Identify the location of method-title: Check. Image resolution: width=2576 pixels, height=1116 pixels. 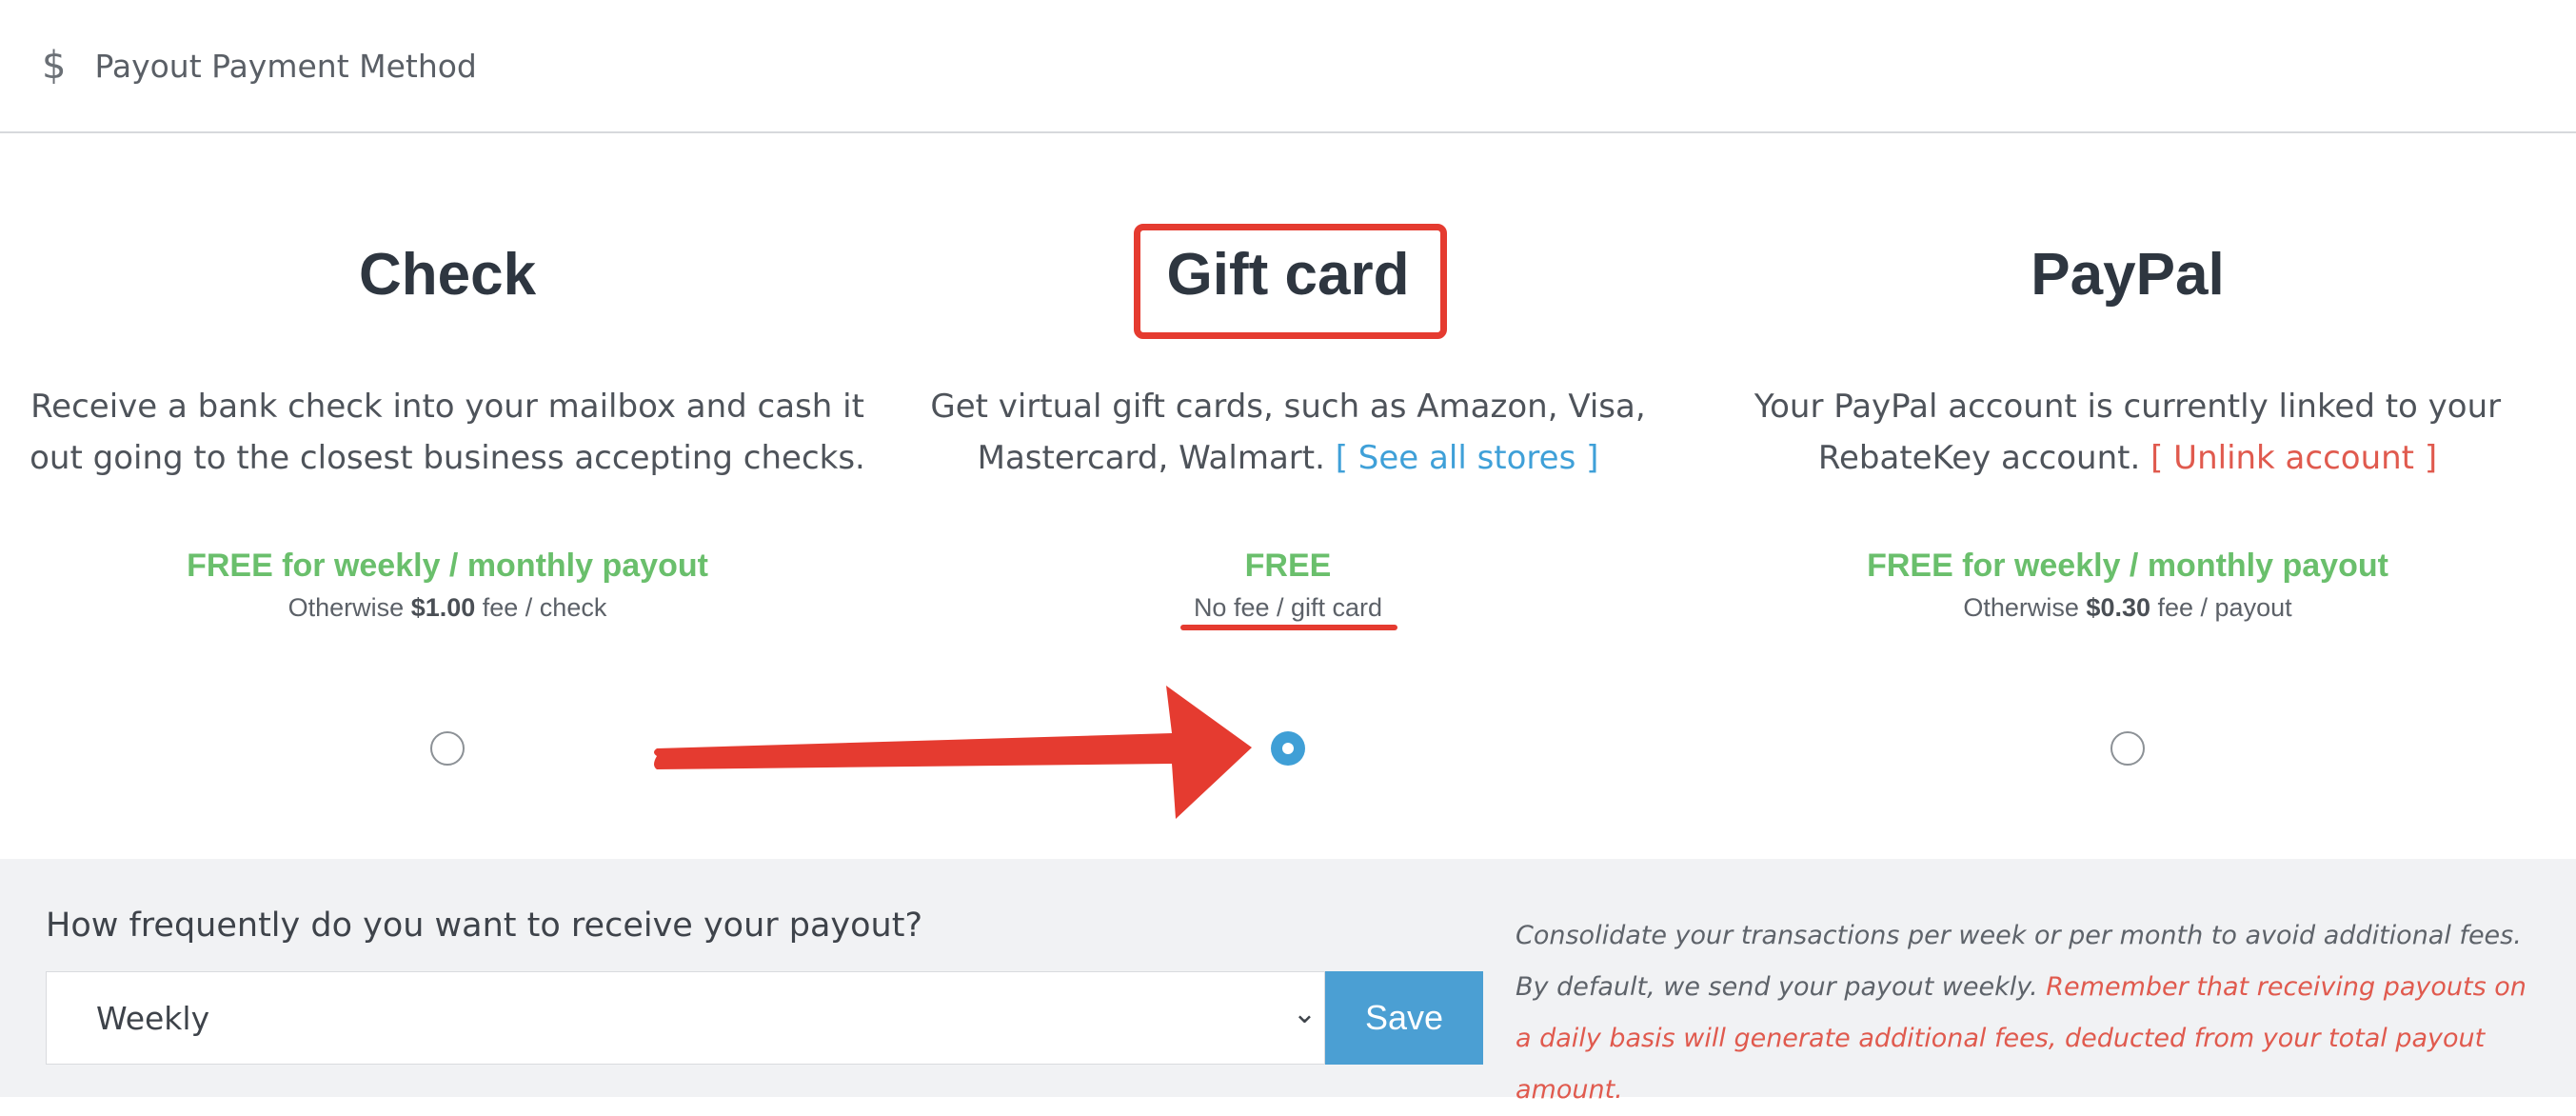
(448, 275).